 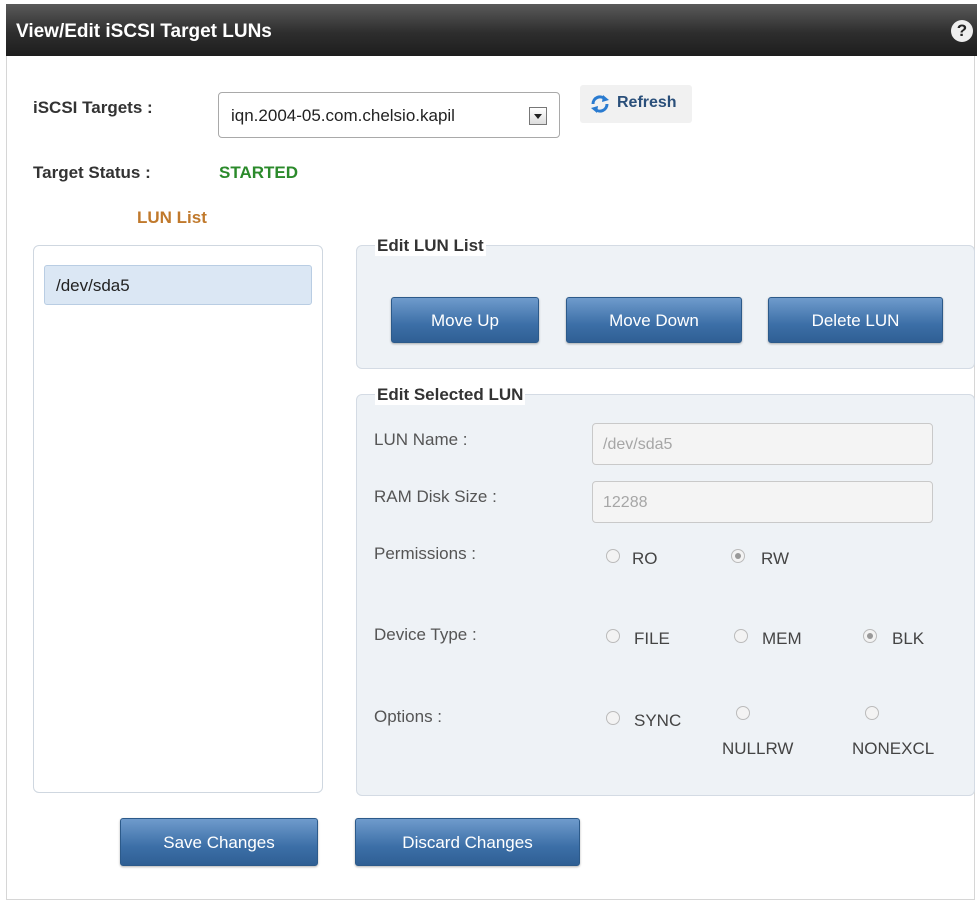 I want to click on perm-ro-radio, so click(x=613, y=556).